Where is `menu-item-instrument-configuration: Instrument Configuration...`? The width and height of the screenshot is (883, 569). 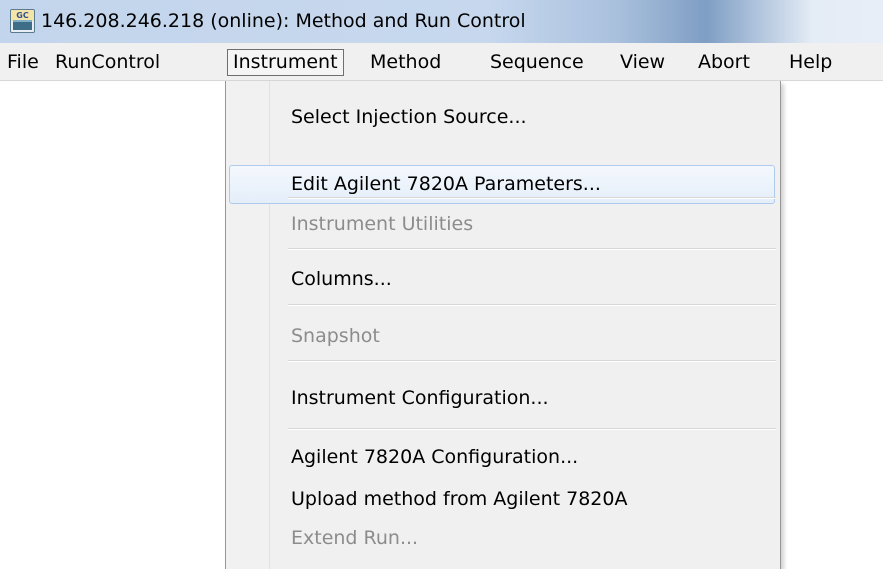
menu-item-instrument-configuration: Instrument Configuration... is located at coordinates (502, 398).